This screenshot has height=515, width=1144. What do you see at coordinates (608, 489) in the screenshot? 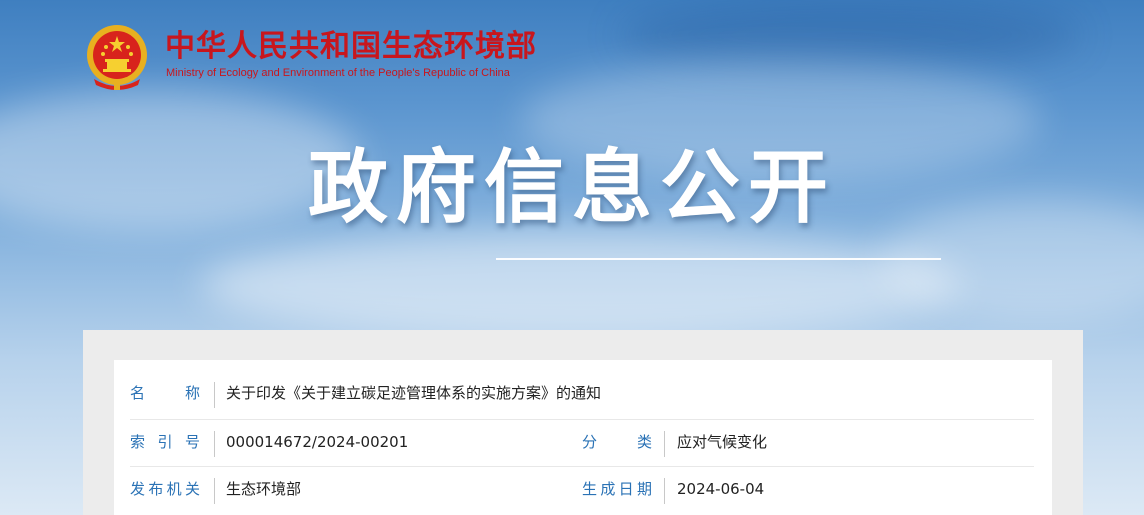
I see `label-char: 成` at bounding box center [608, 489].